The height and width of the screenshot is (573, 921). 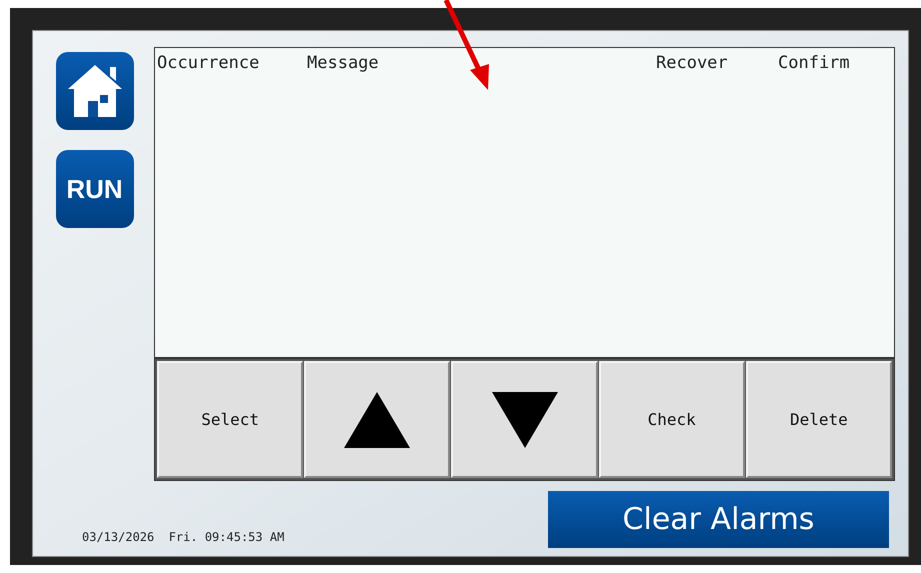 I want to click on scroll-up-button, so click(x=377, y=419).